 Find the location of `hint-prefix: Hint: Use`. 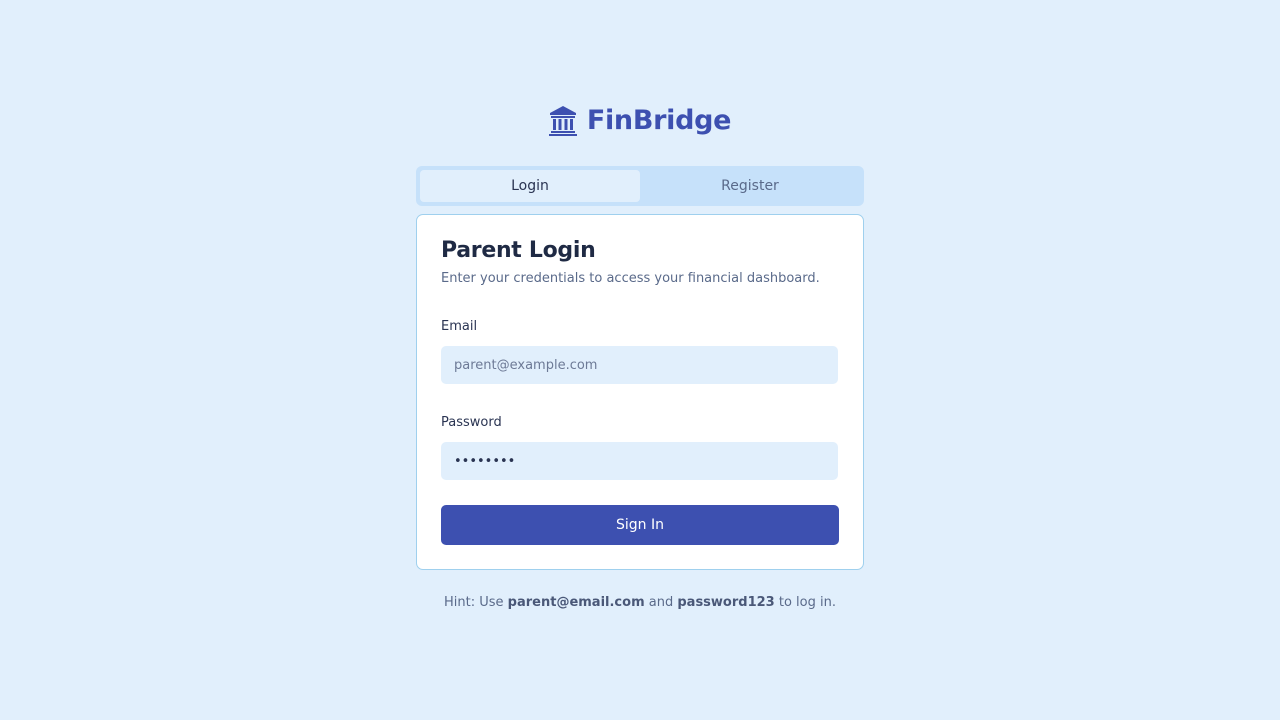

hint-prefix: Hint: Use is located at coordinates (476, 602).